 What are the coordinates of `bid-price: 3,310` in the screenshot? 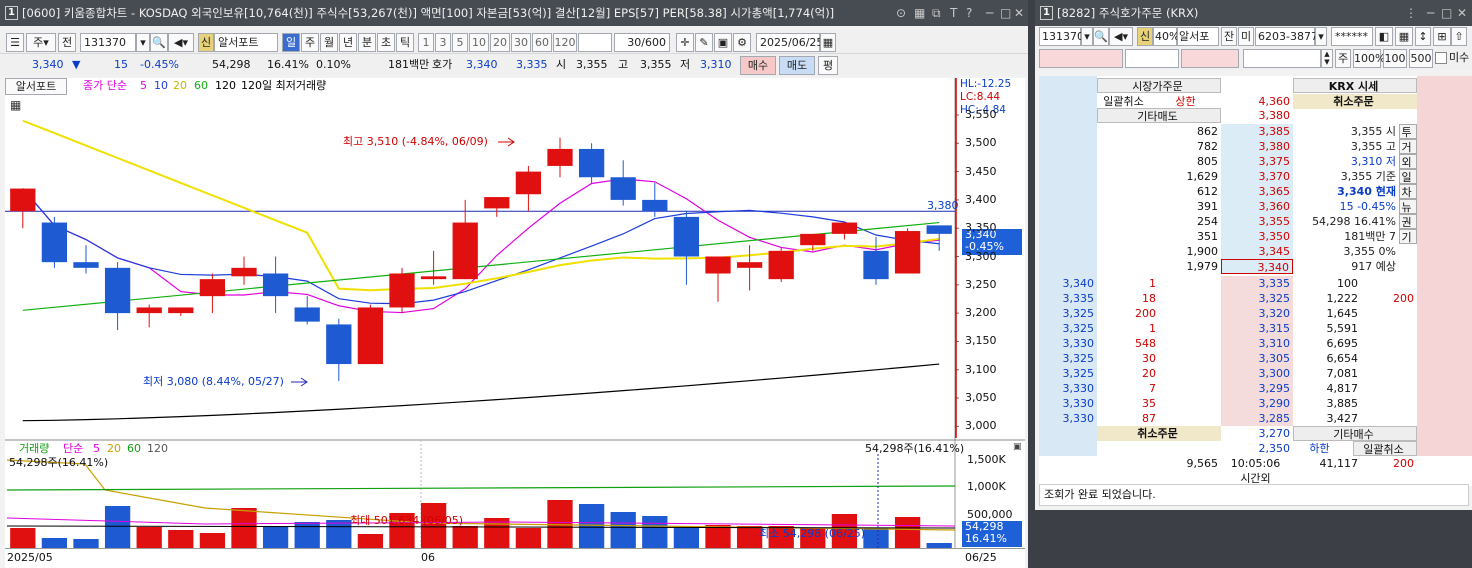 It's located at (1257, 343).